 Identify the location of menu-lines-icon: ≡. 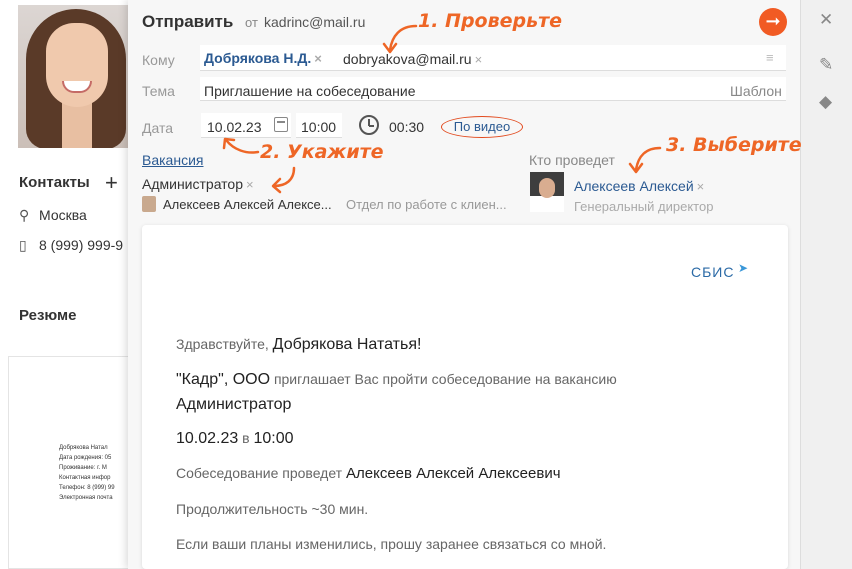
(770, 57).